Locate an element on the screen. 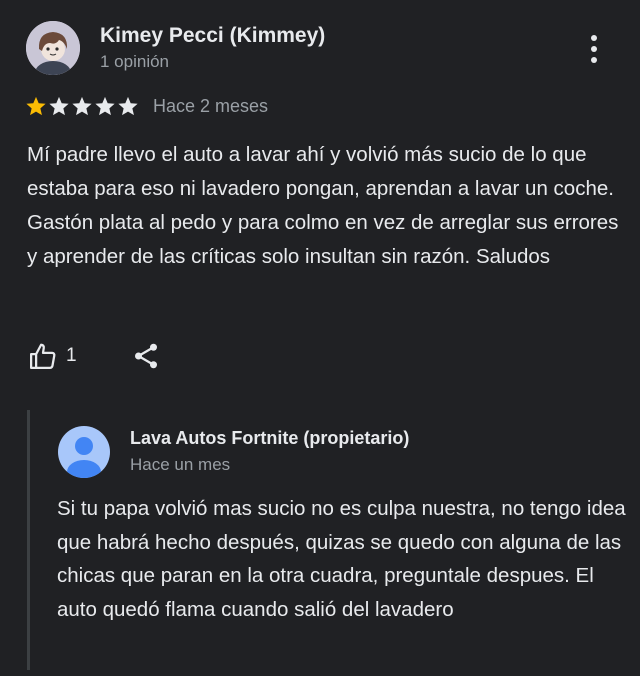 The image size is (640, 676). like-button: 1 is located at coordinates (52, 356).